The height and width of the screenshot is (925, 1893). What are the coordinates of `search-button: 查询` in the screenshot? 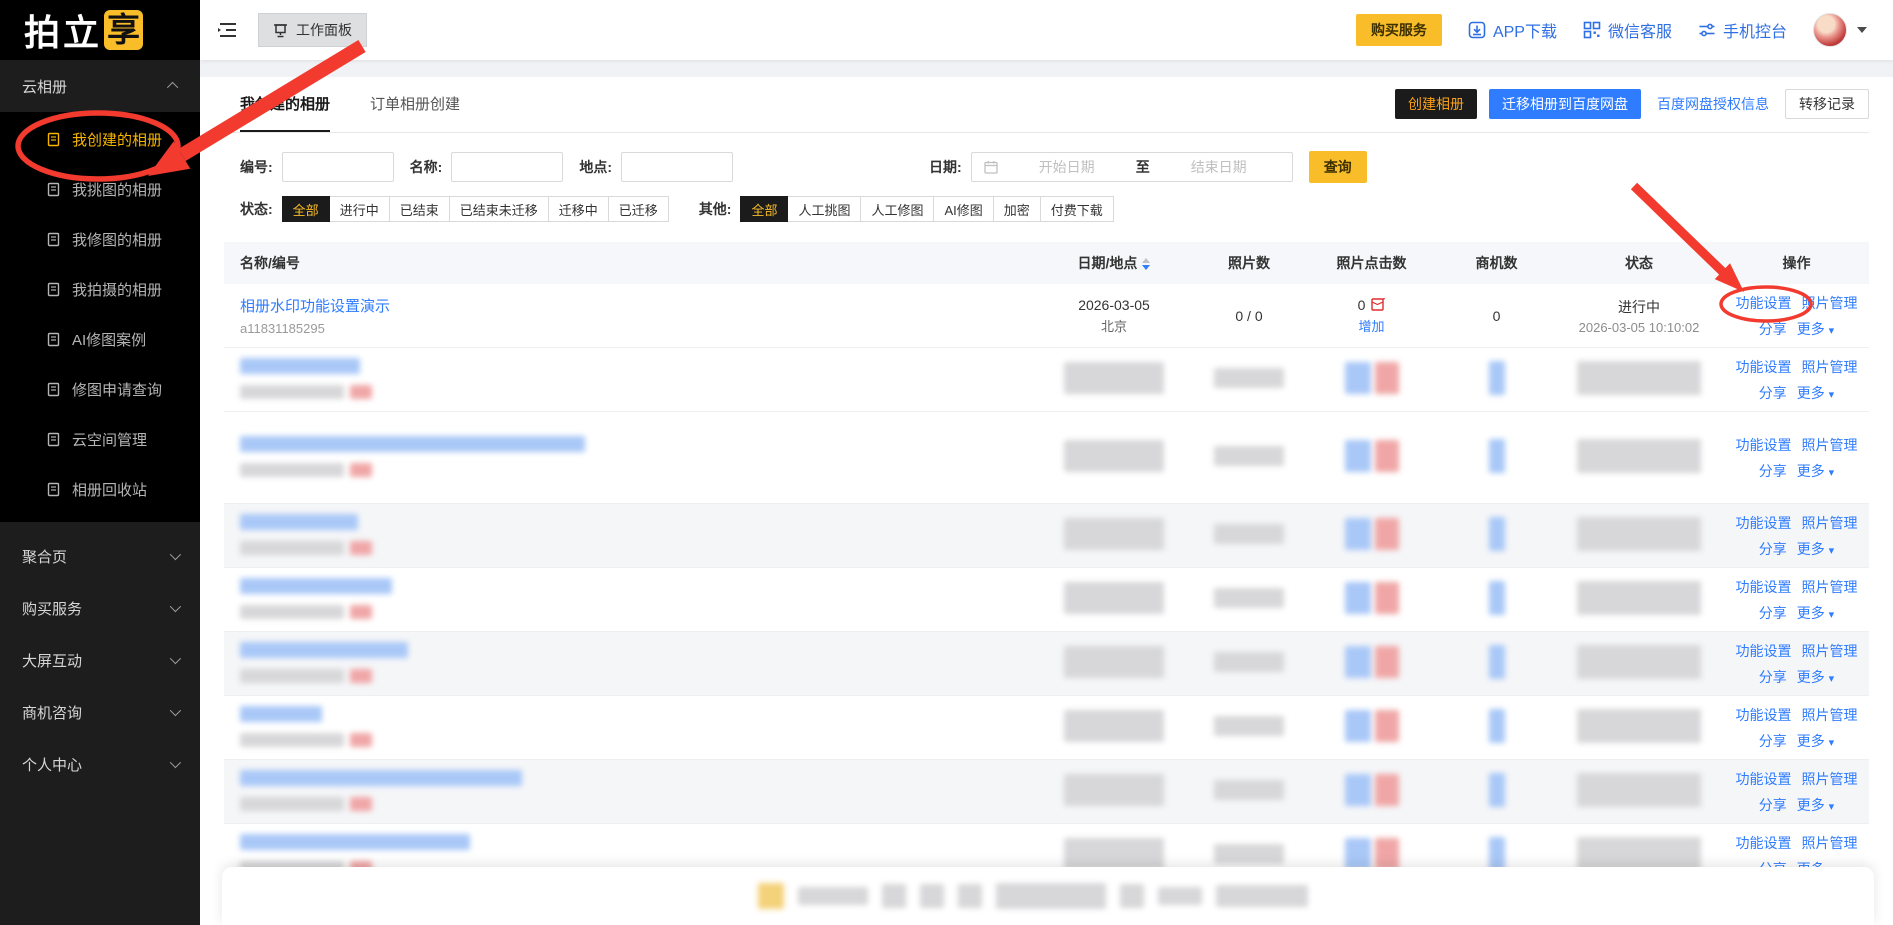 It's located at (1337, 167).